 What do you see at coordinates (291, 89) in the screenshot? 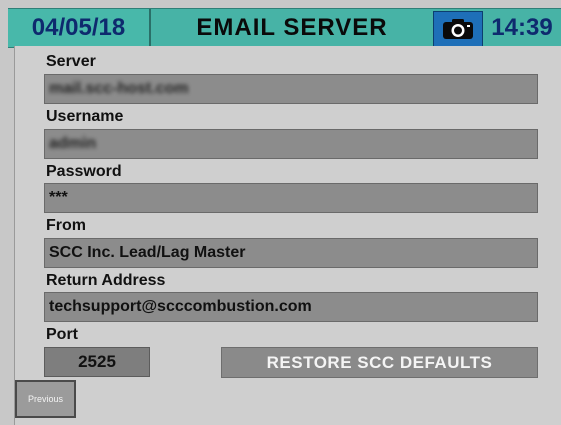
I see `server-field: mail.scc-host.com` at bounding box center [291, 89].